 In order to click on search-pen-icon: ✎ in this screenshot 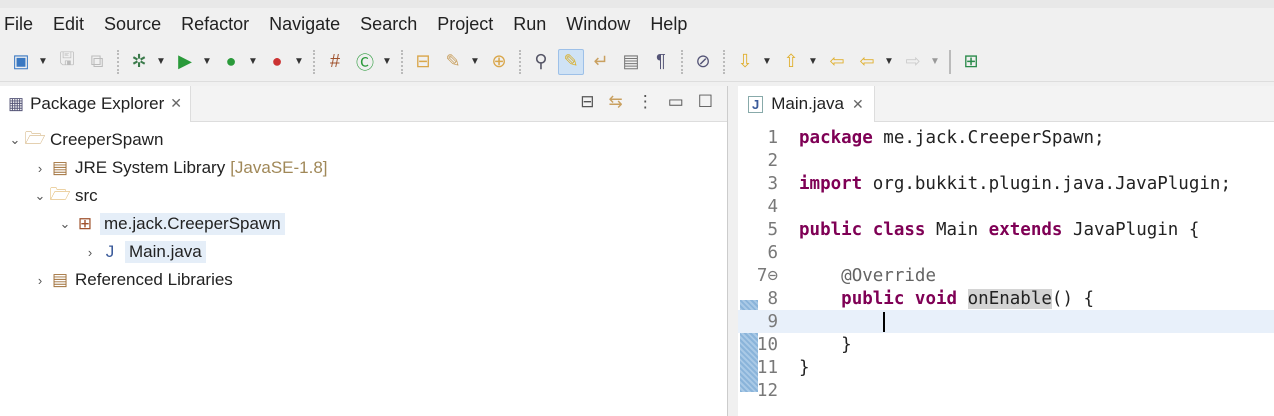, I will do `click(453, 62)`.